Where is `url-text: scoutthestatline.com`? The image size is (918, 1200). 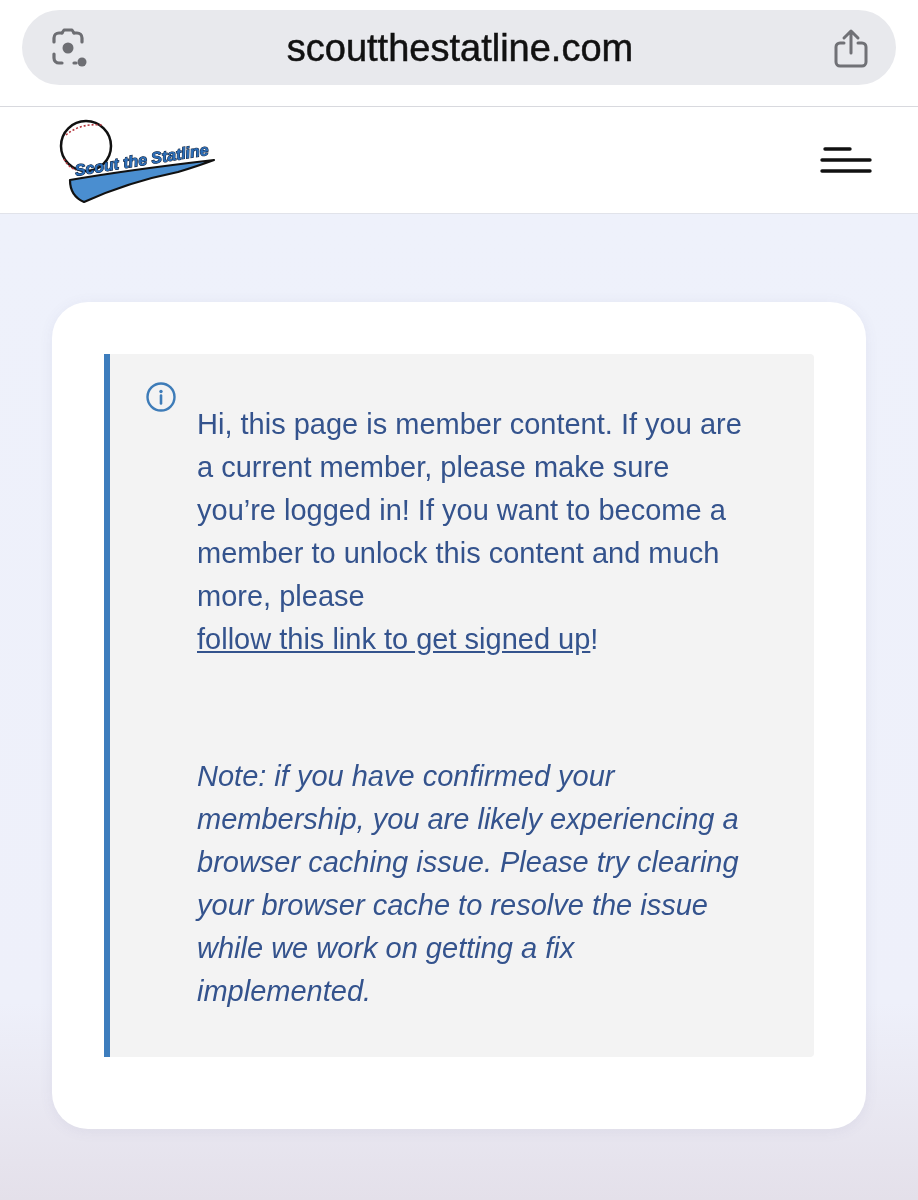
url-text: scoutthestatline.com is located at coordinates (460, 47).